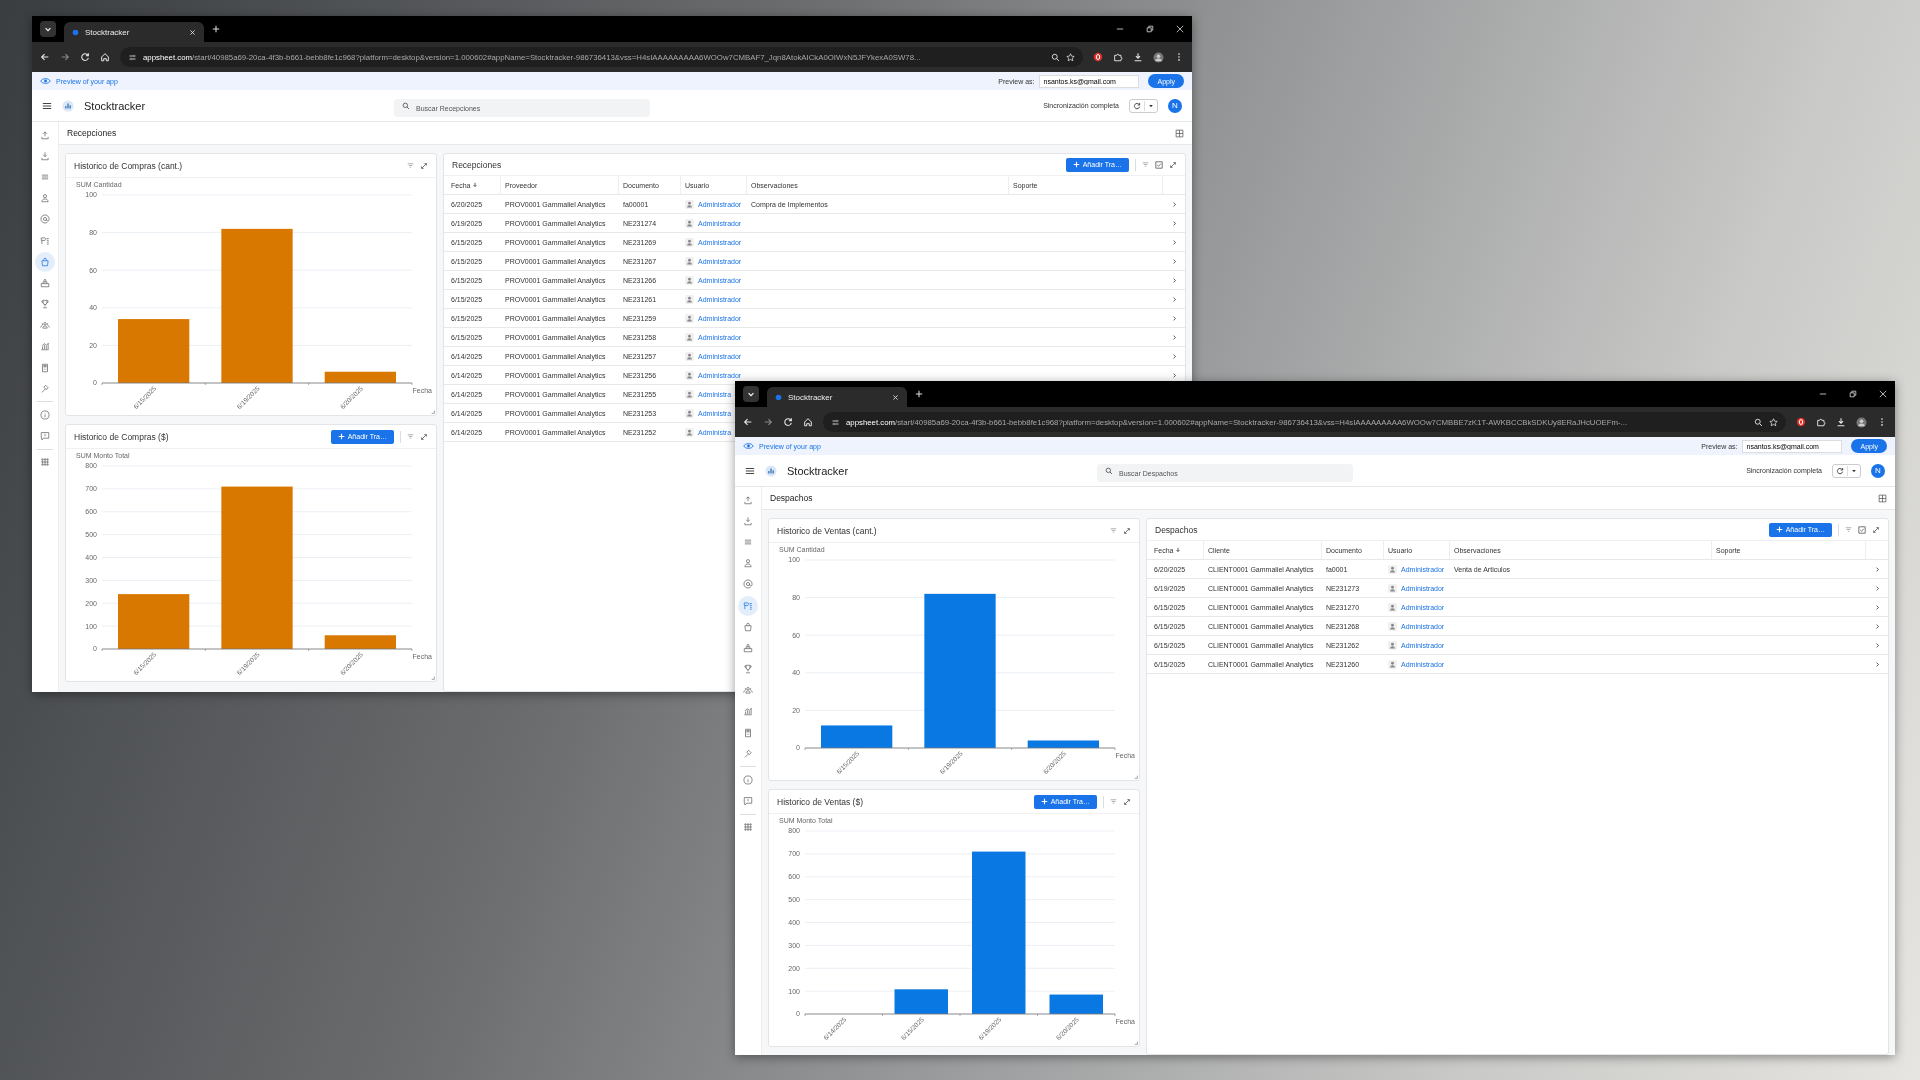 This screenshot has height=1080, width=1920. What do you see at coordinates (748, 541) in the screenshot?
I see `lines-icon` at bounding box center [748, 541].